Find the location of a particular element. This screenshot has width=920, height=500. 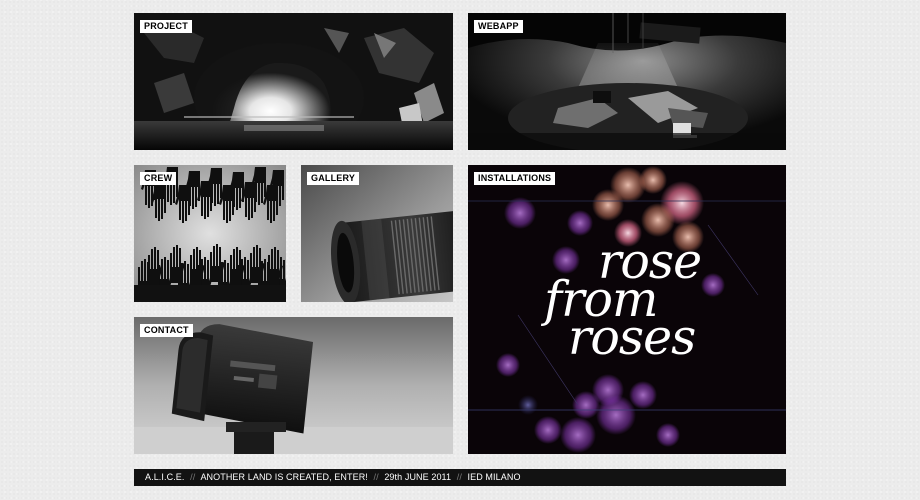

crew-hands-image is located at coordinates (210, 233).